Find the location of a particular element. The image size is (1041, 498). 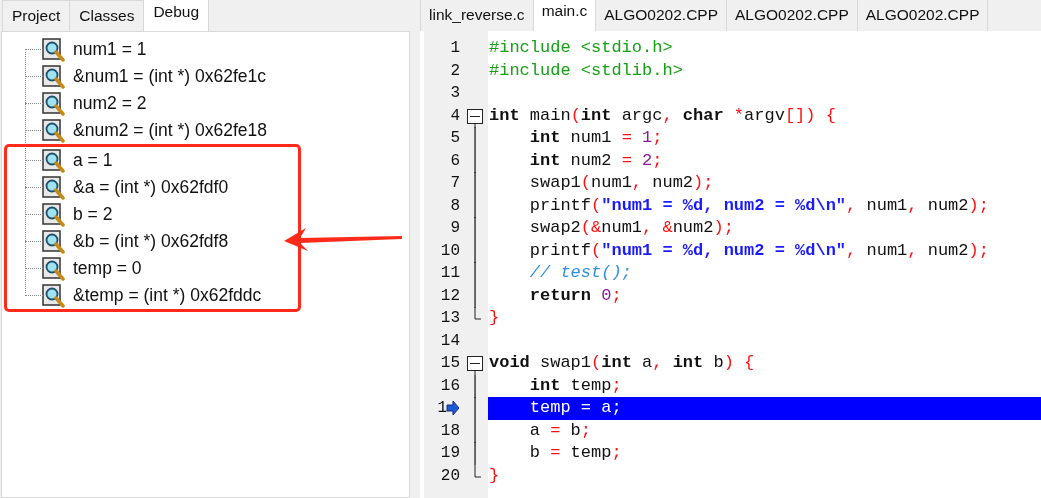

line-number: 14 is located at coordinates (450, 341).